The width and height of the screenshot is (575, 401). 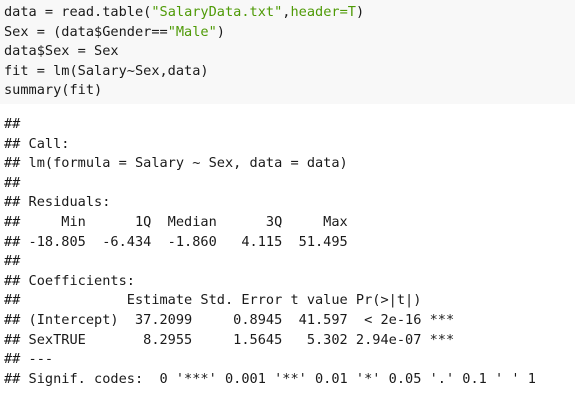 What do you see at coordinates (176, 221) in the screenshot?
I see `output-line: ## Min 1Q Median 3Q Max` at bounding box center [176, 221].